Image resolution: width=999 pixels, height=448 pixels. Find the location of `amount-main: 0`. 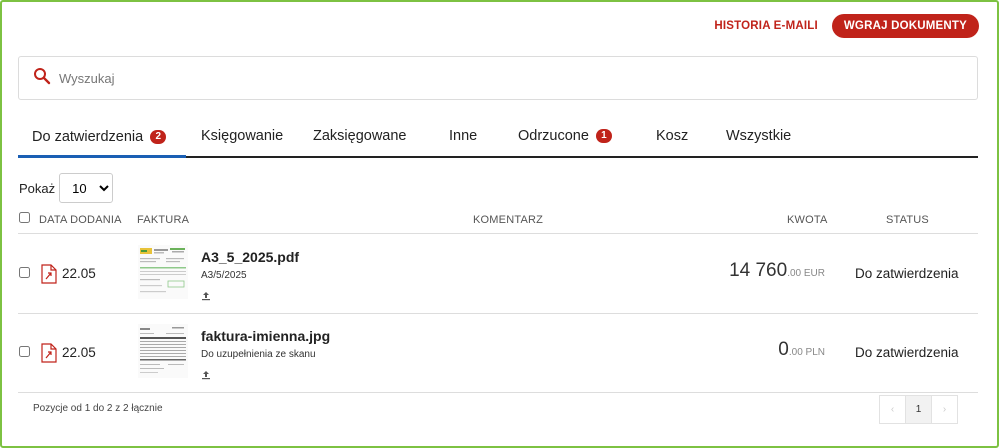

amount-main: 0 is located at coordinates (783, 349).